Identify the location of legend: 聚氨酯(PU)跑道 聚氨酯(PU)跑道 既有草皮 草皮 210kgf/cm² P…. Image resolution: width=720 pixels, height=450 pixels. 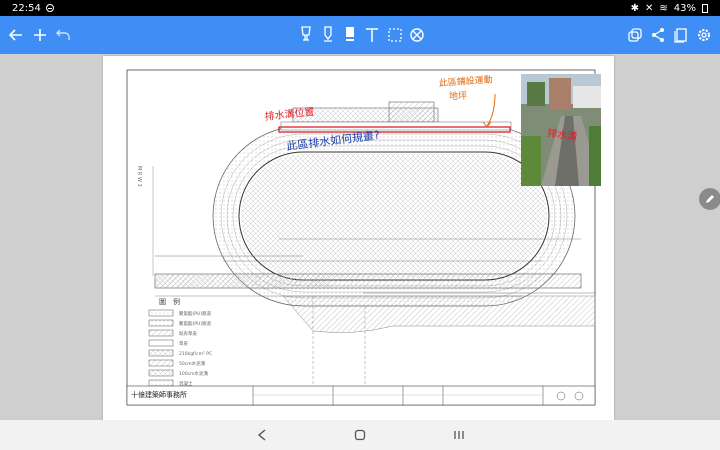
(180, 348).